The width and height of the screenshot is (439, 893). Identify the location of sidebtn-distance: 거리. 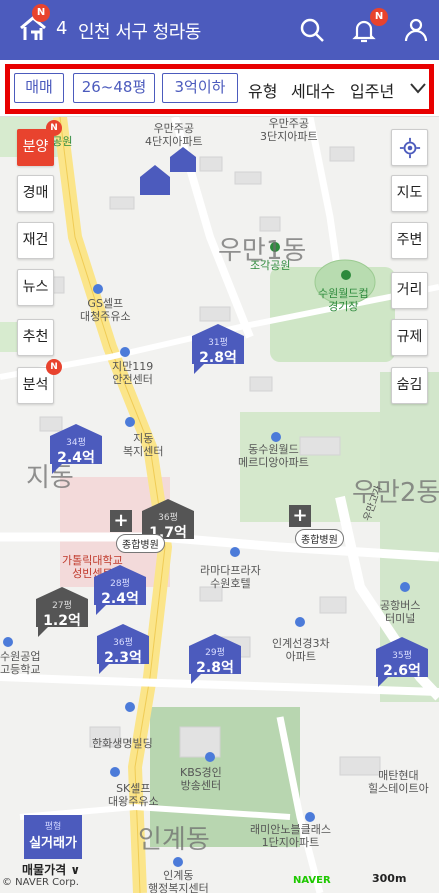
(409, 290).